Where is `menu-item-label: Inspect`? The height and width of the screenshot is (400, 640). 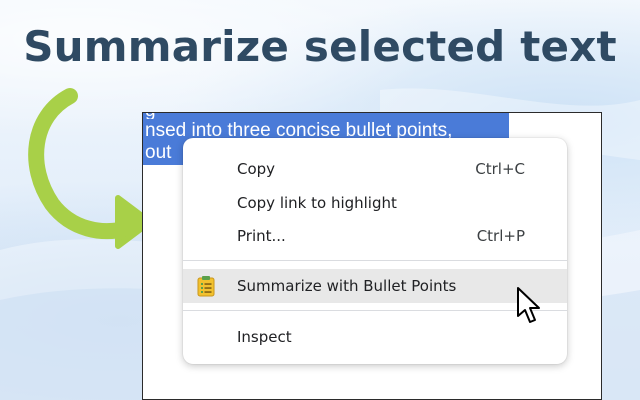 menu-item-label: Inspect is located at coordinates (264, 337).